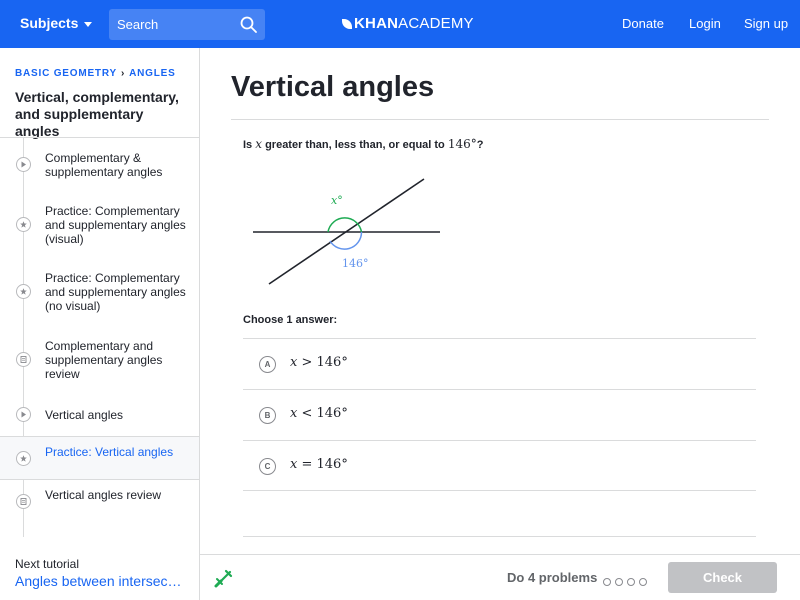  I want to click on choose-instruction: Choose 1 answer:, so click(290, 320).